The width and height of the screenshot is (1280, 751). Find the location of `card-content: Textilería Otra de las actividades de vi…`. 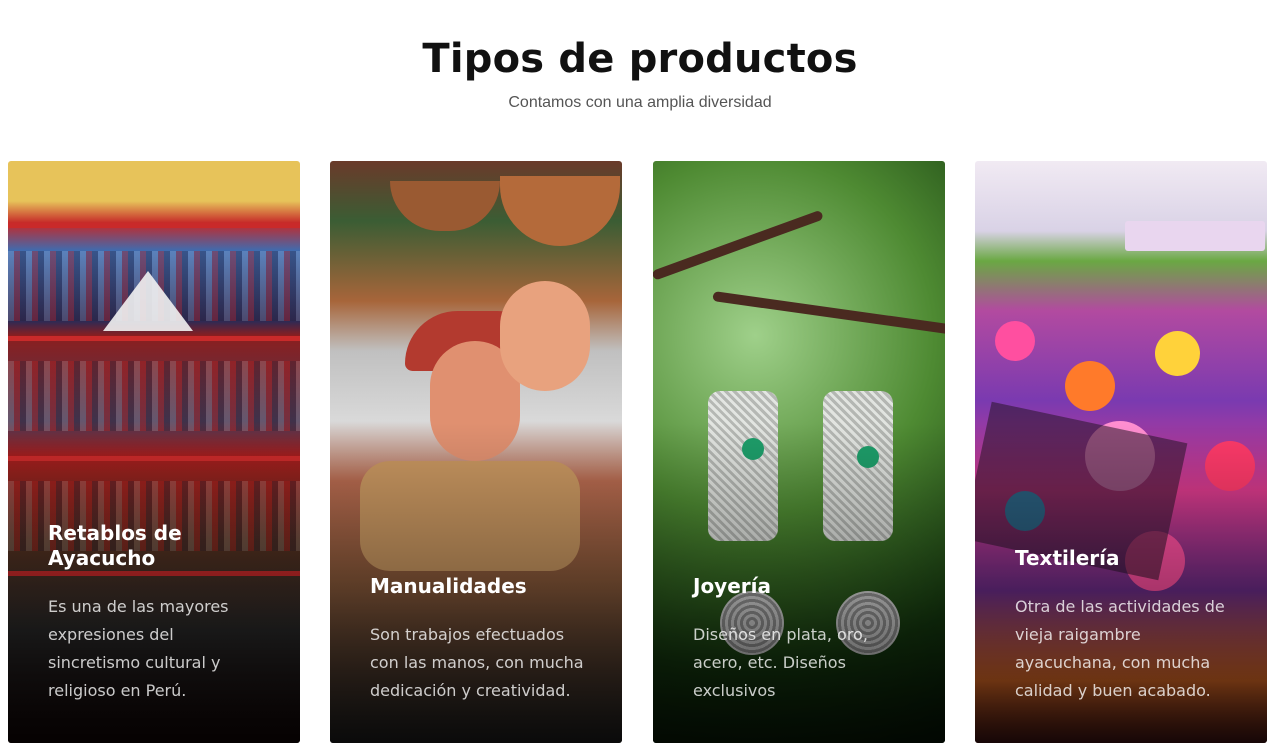

card-content: Textilería Otra de las actividades de vi… is located at coordinates (1126, 625).